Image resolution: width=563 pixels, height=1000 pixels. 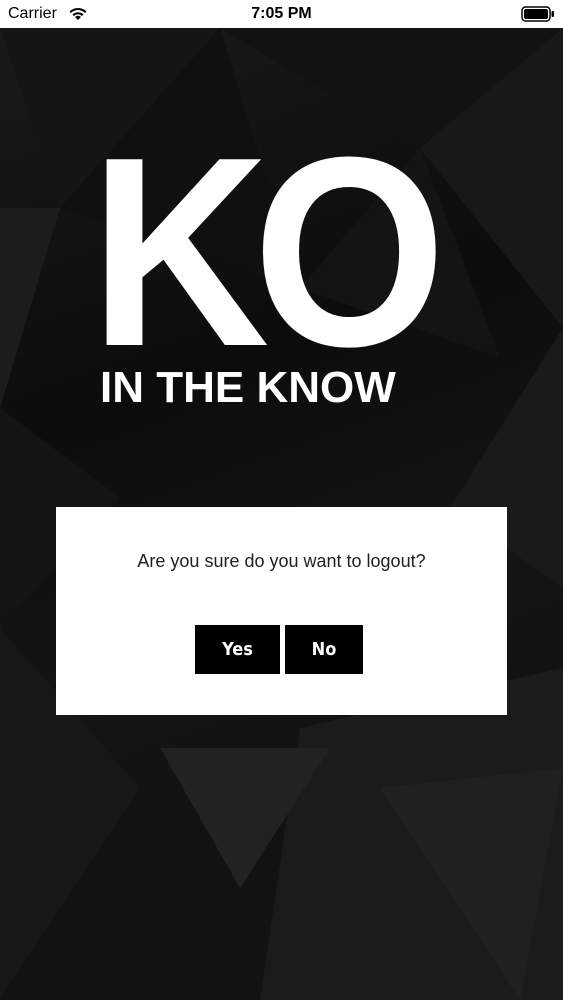 I want to click on yes-button: Yes, so click(x=237, y=649).